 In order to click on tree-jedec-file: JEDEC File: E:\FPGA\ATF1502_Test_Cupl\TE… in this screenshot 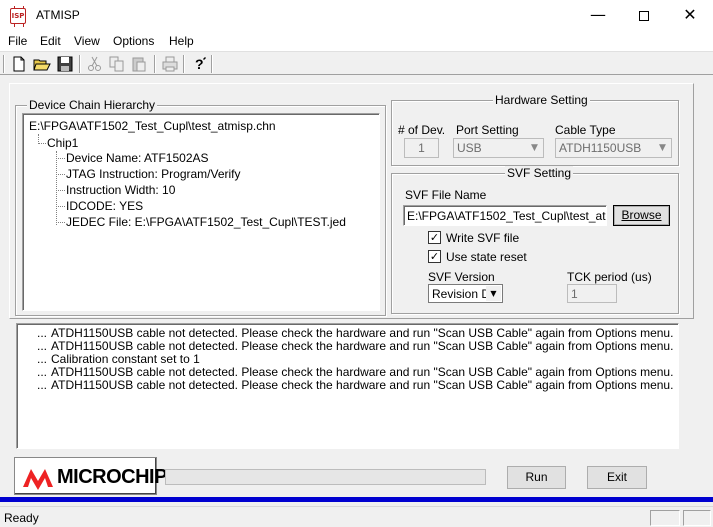, I will do `click(206, 222)`.